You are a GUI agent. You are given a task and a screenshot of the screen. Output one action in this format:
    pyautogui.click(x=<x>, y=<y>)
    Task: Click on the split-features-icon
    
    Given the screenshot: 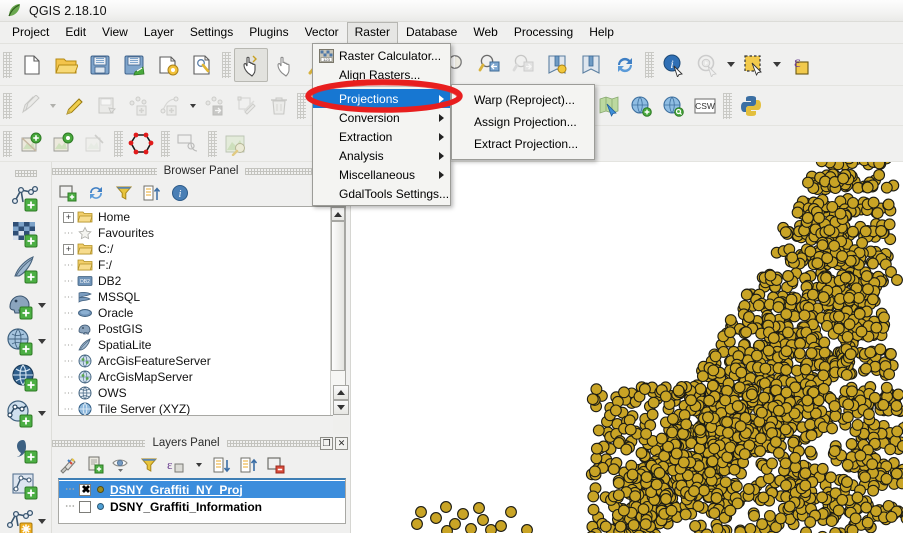 What is the action you would take?
    pyautogui.click(x=236, y=144)
    